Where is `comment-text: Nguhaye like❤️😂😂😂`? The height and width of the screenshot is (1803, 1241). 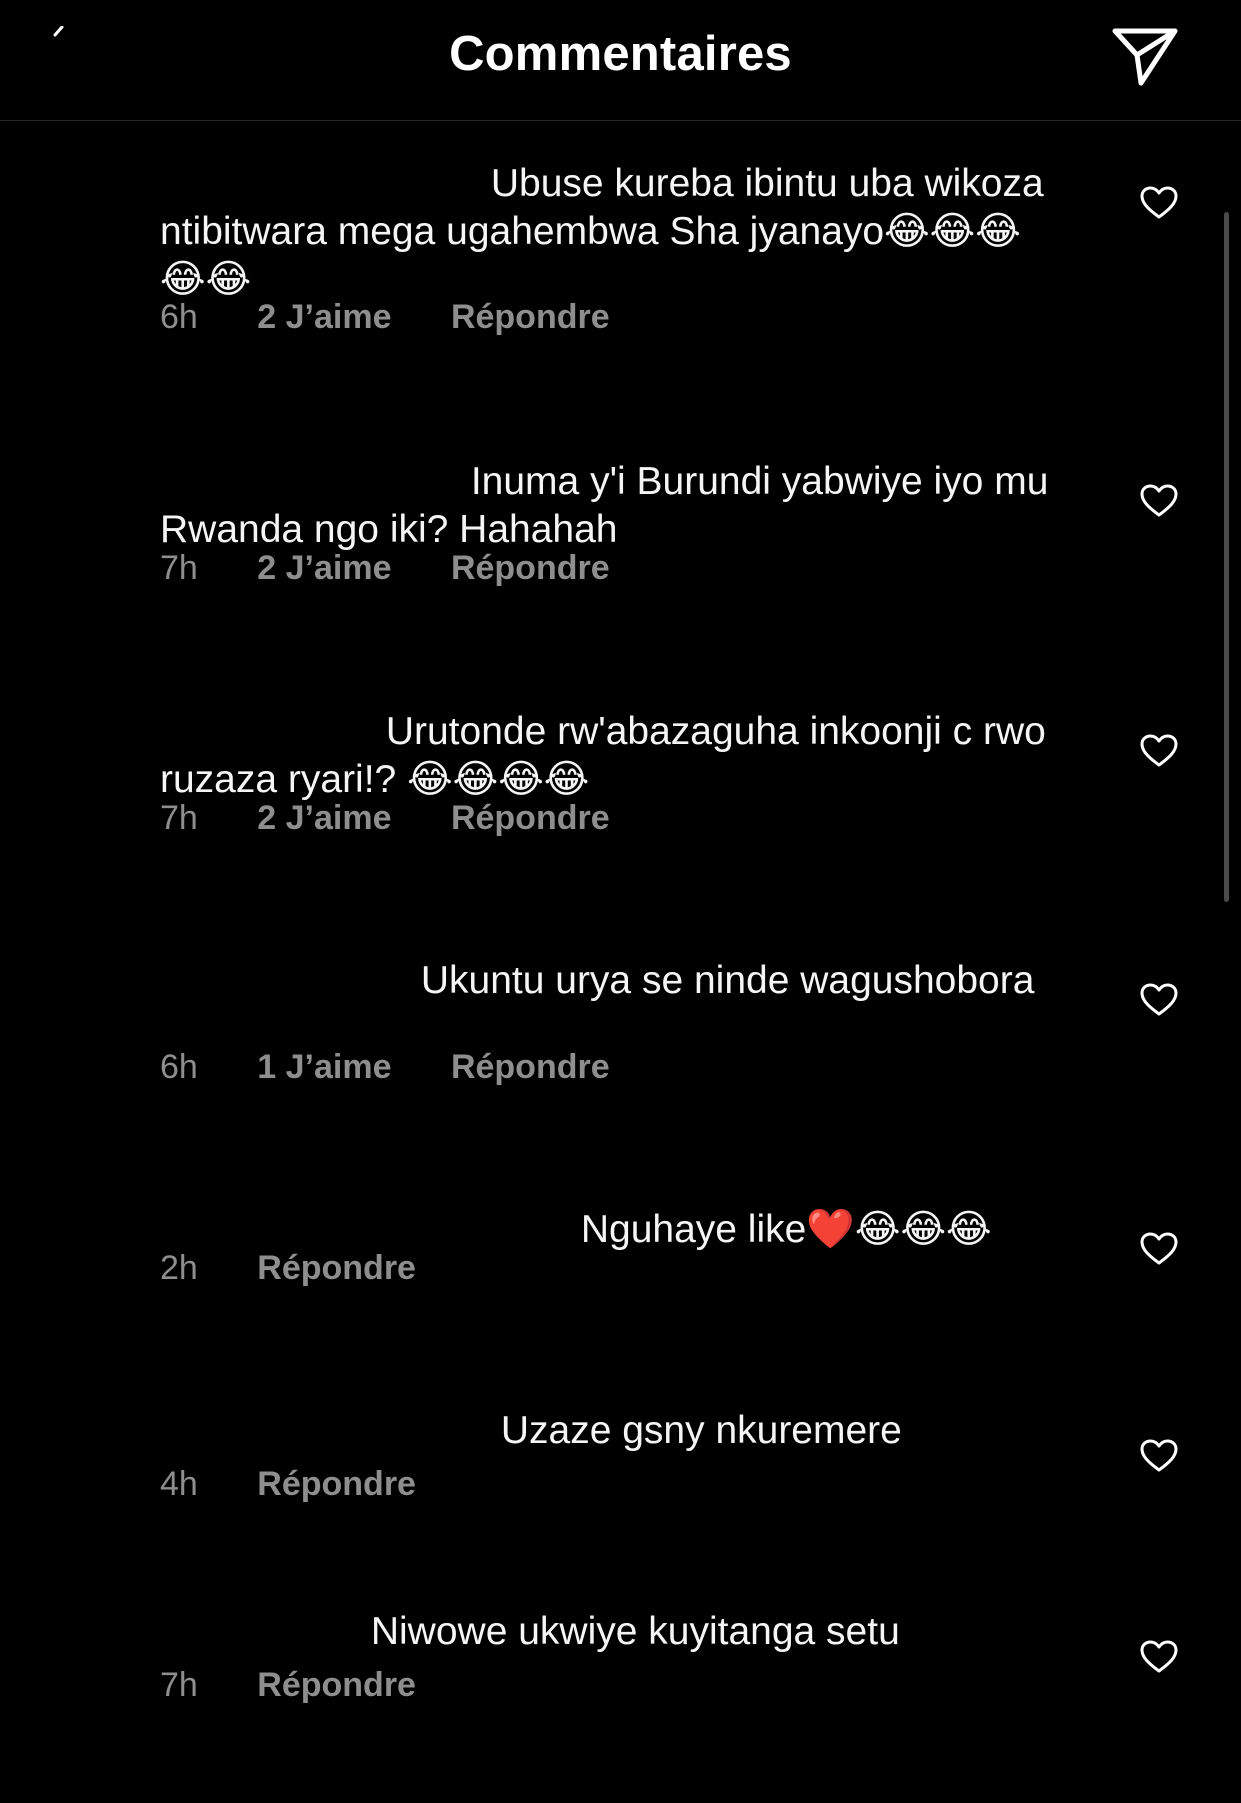
comment-text: Nguhaye like❤️😂😂😂 is located at coordinates (612, 1228).